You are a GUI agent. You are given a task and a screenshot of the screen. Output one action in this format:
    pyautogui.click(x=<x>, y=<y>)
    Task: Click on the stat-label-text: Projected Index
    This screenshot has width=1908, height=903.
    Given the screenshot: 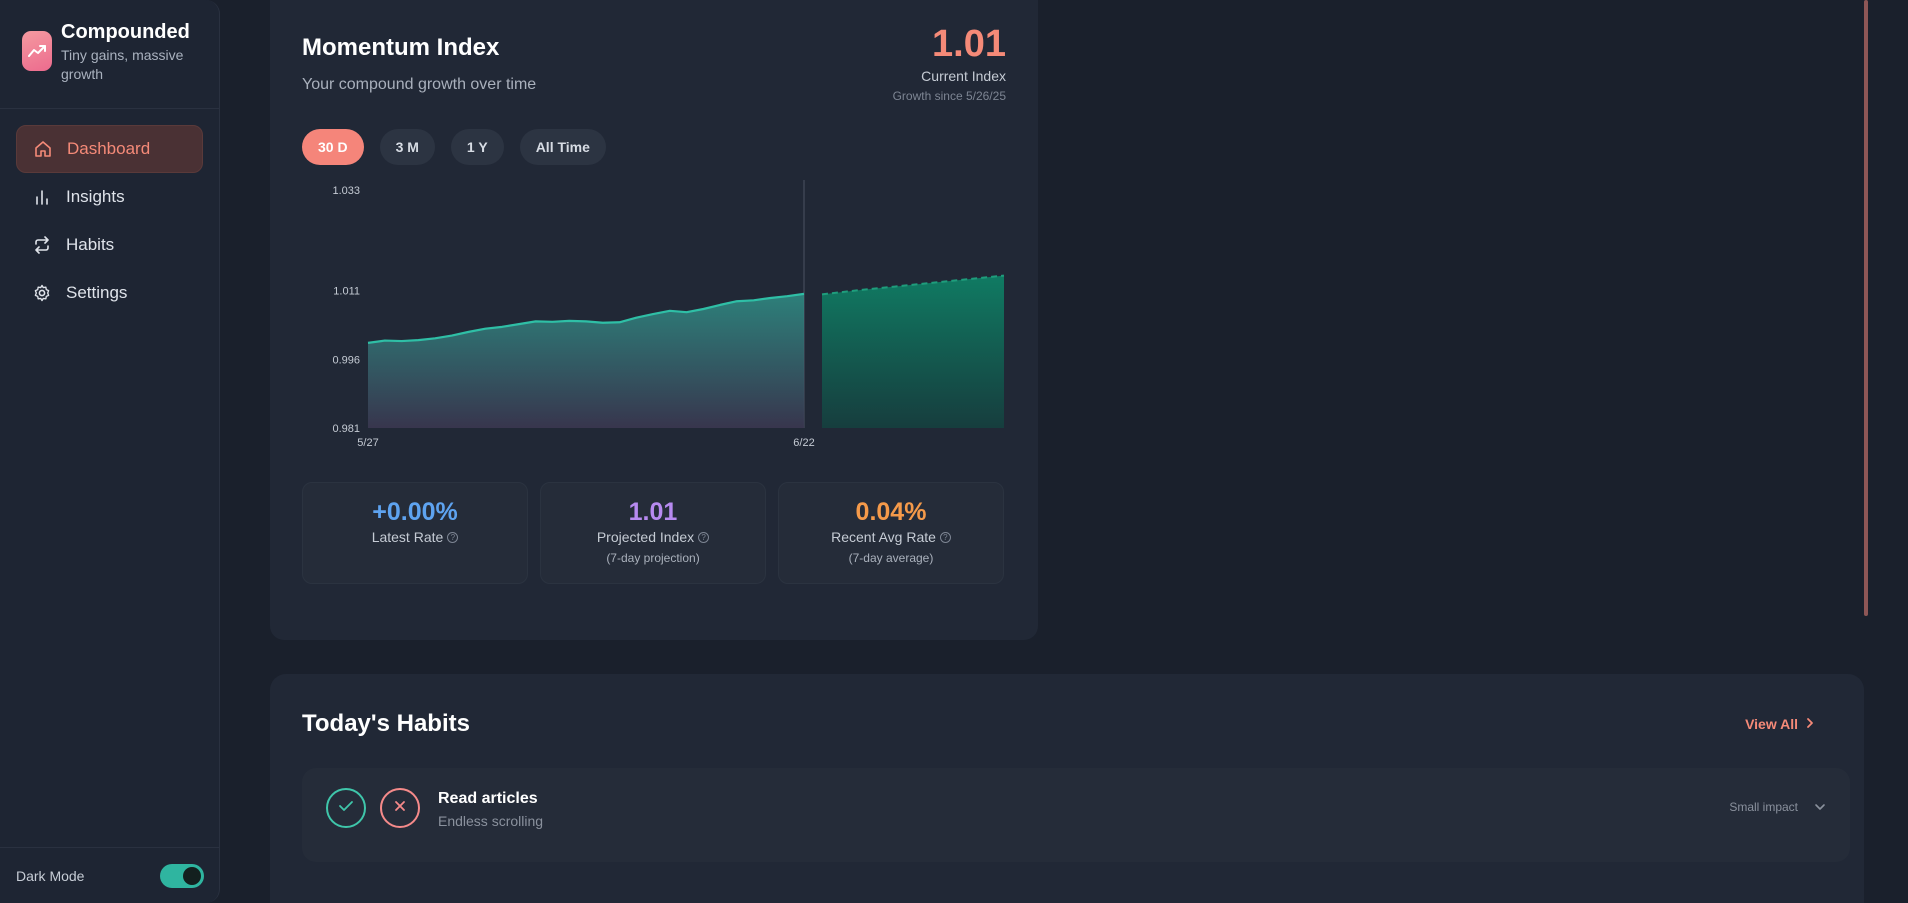 What is the action you would take?
    pyautogui.click(x=645, y=537)
    